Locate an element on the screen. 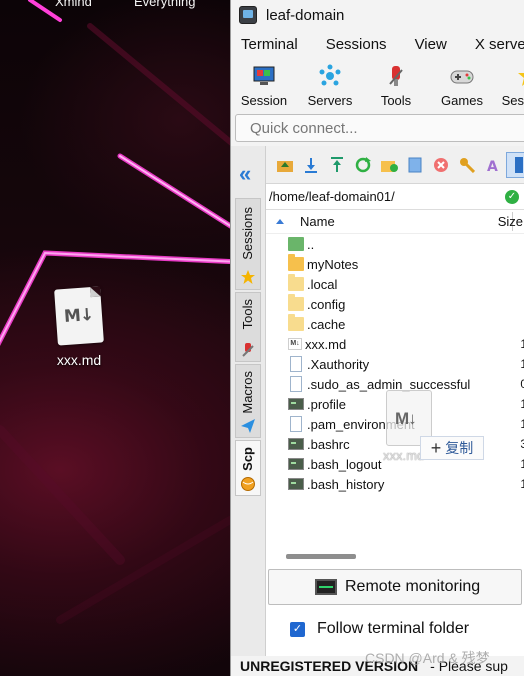 The height and width of the screenshot is (676, 524). menu-view: View is located at coordinates (431, 44).